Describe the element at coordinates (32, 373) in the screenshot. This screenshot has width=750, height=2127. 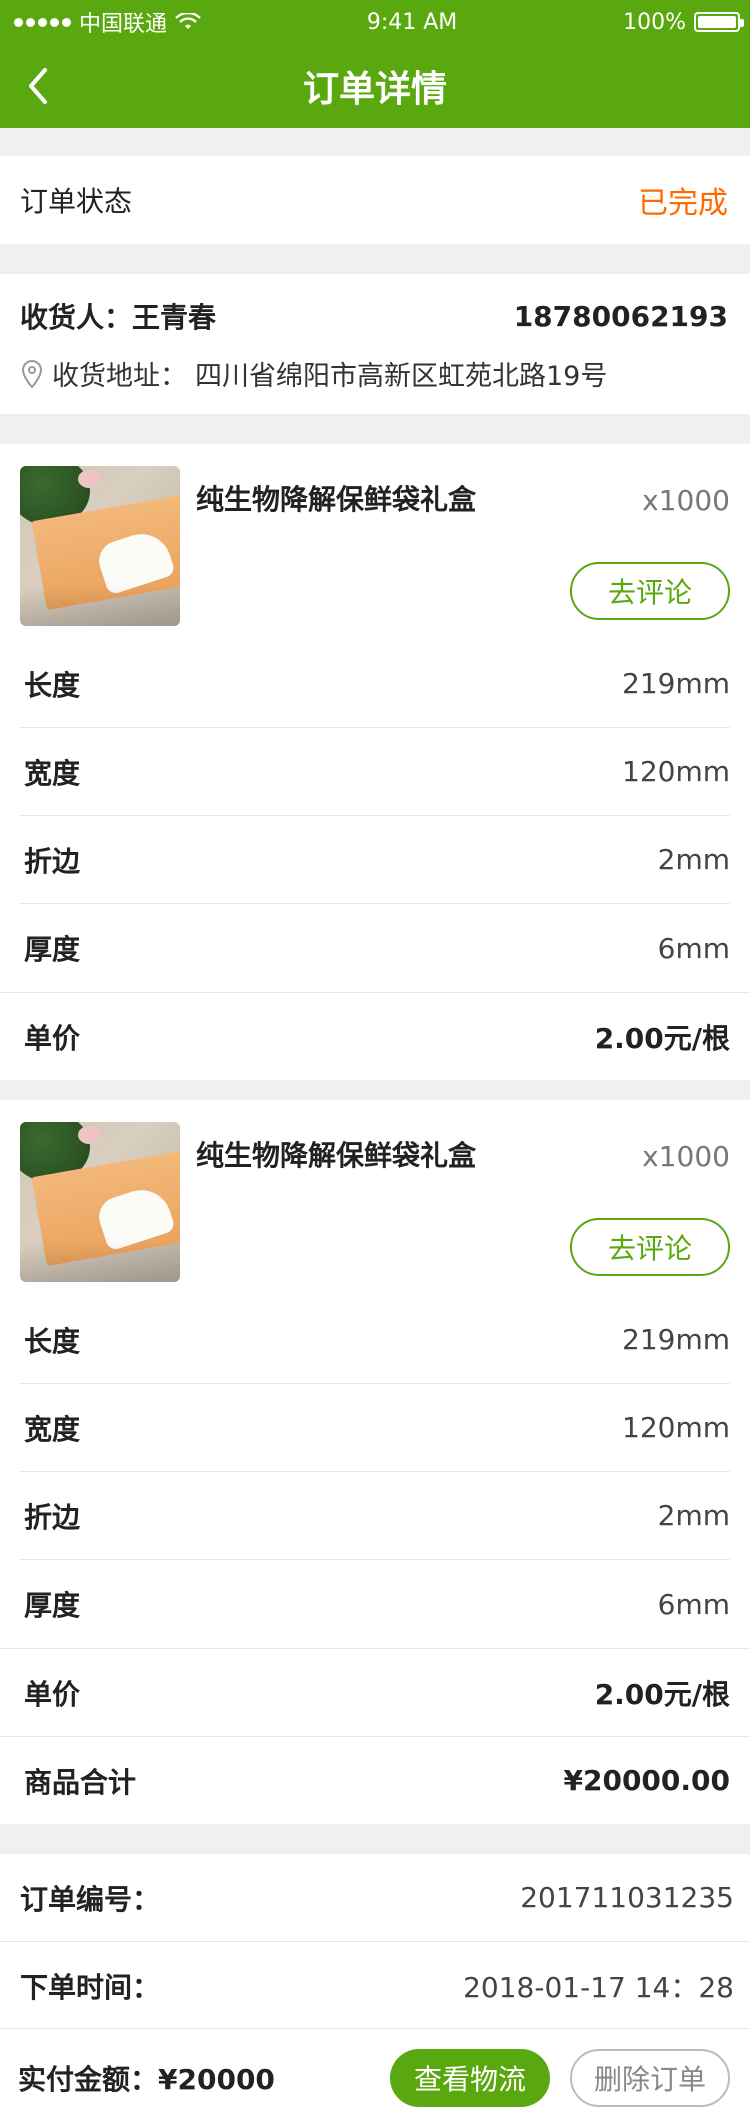
I see `location-pin-icon` at that location.